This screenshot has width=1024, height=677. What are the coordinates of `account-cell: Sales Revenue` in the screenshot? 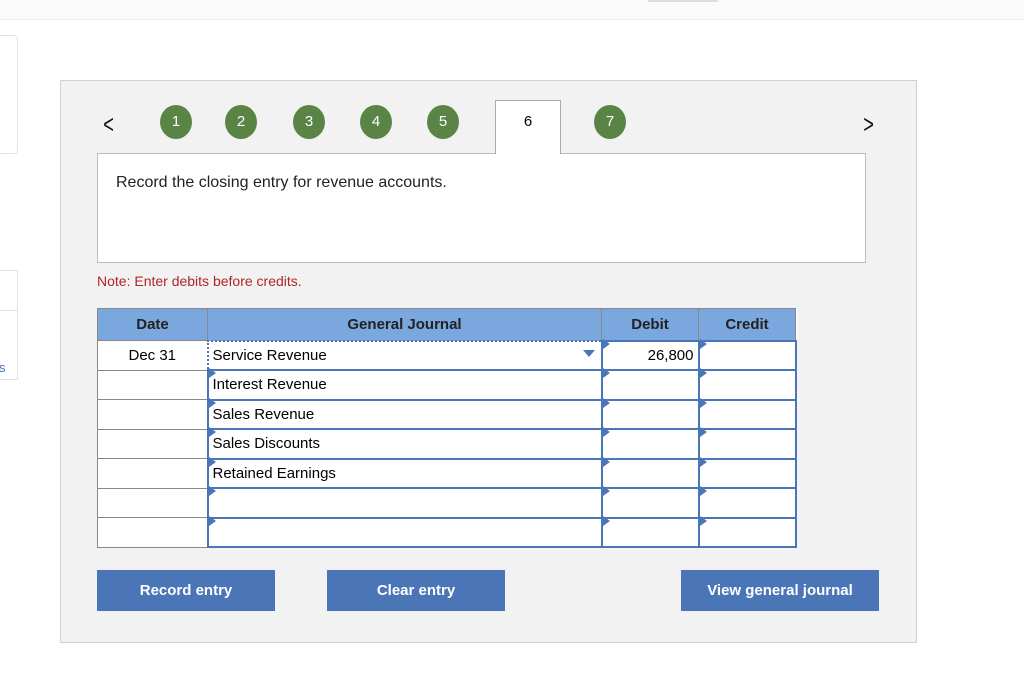 It's located at (404, 413).